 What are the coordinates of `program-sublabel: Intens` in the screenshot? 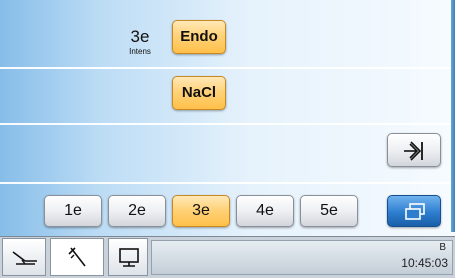 It's located at (140, 51).